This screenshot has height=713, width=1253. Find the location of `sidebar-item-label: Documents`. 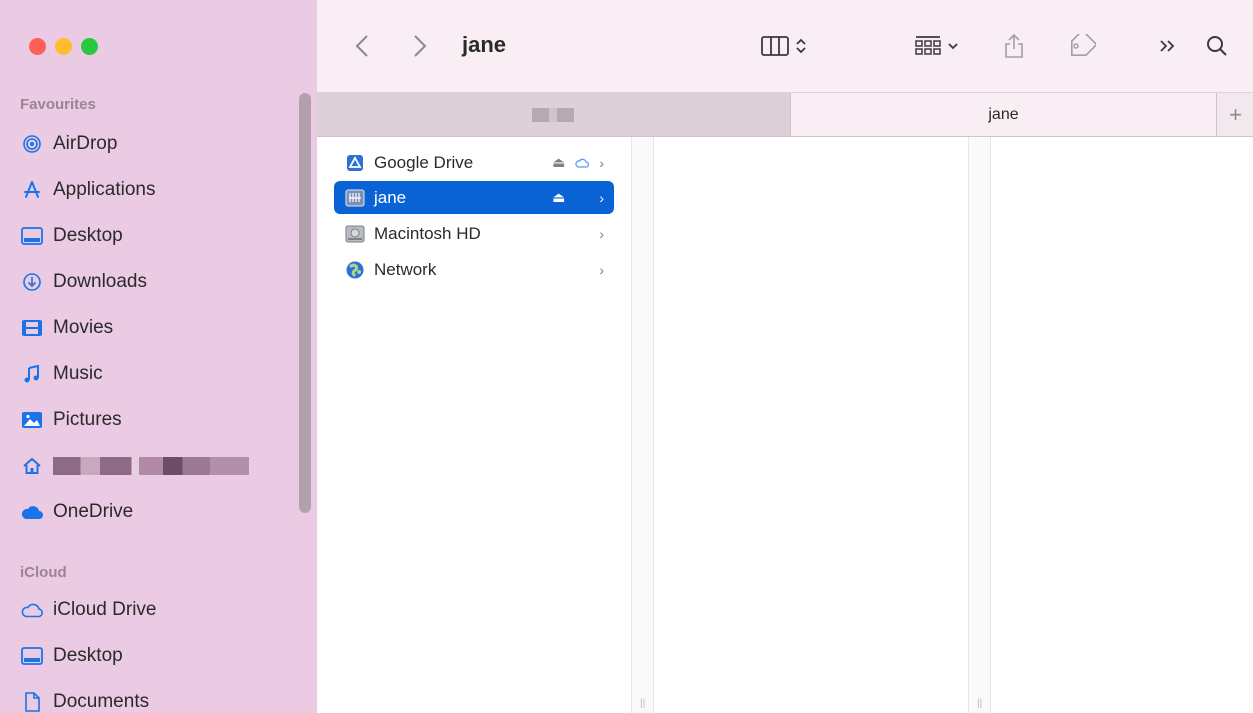

sidebar-item-label: Documents is located at coordinates (101, 701).